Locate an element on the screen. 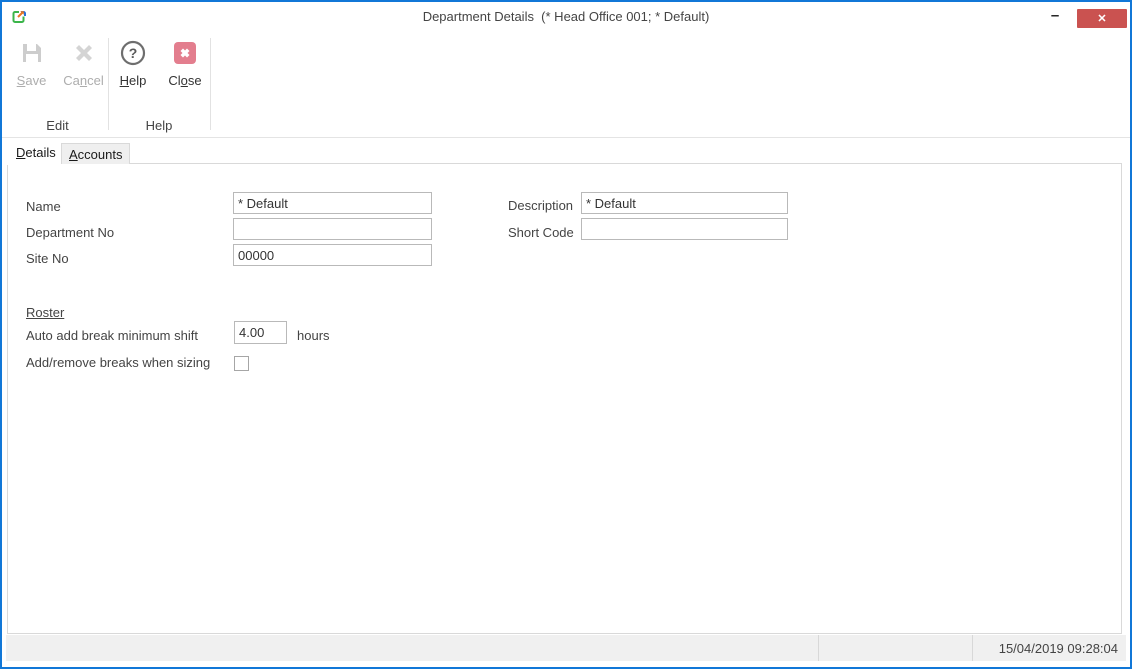 Image resolution: width=1132 pixels, height=669 pixels. save-button: Save is located at coordinates (32, 62).